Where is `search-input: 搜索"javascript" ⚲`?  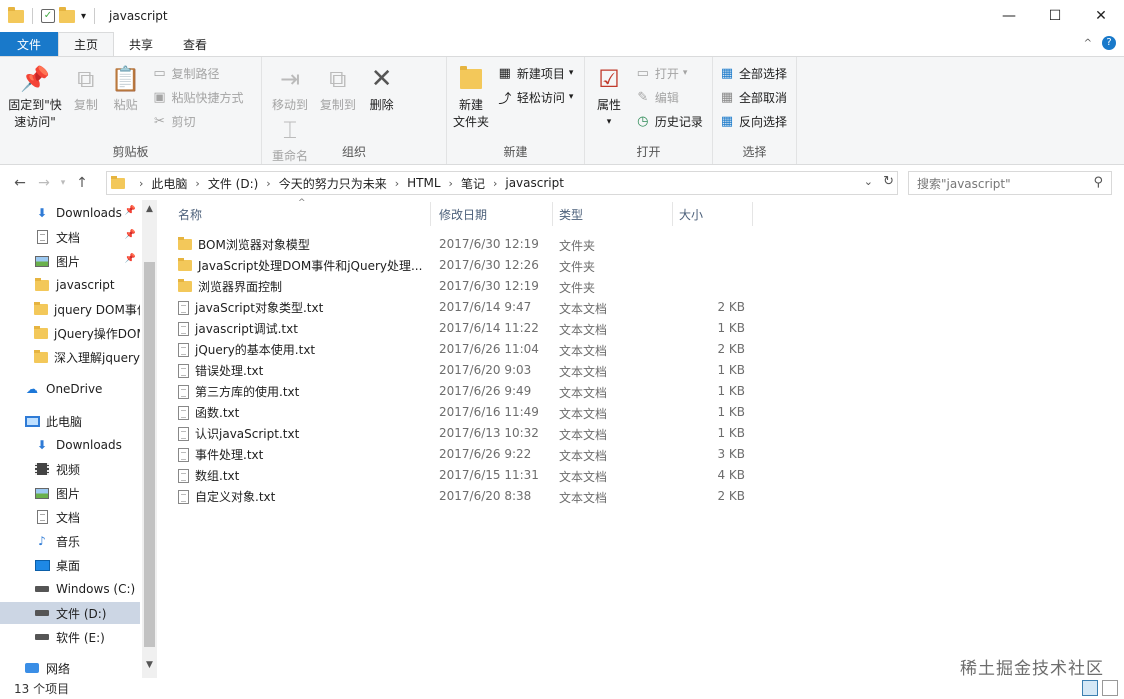 search-input: 搜索"javascript" ⚲ is located at coordinates (1010, 183).